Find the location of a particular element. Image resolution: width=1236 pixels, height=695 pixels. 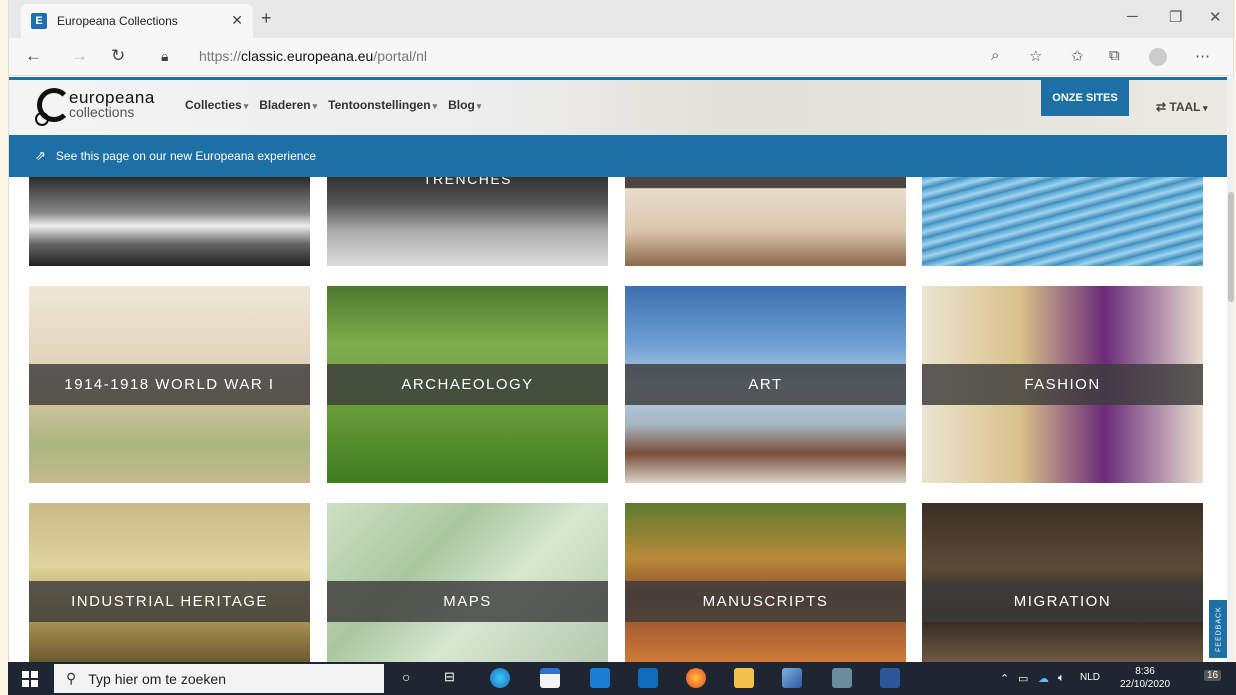

tab-title: Europeana Collections is located at coordinates (117, 21).